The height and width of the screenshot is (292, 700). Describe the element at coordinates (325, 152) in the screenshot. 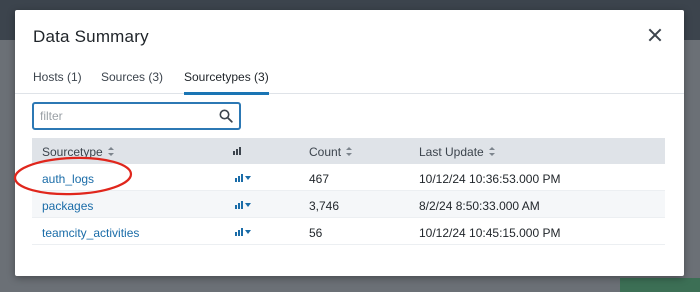

I see `column-header-label: Count` at that location.